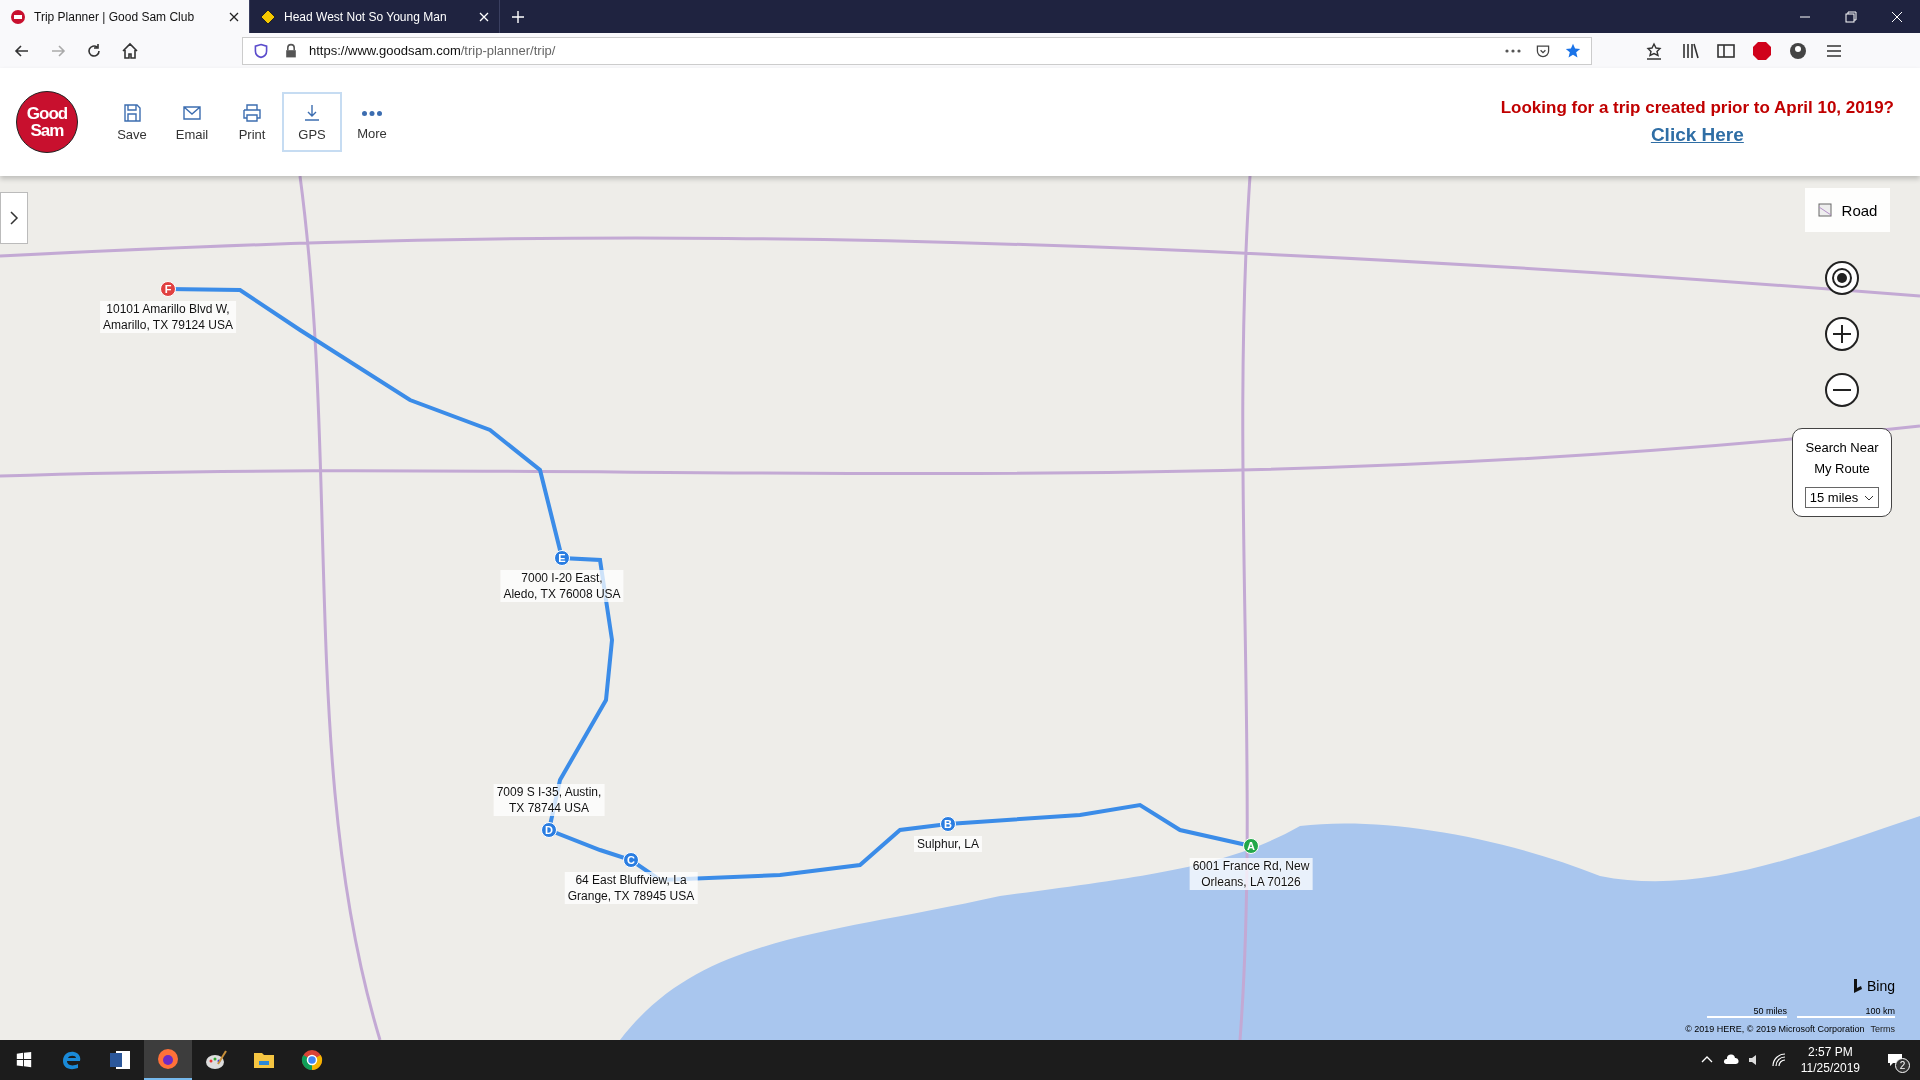 This screenshot has width=1920, height=1080. What do you see at coordinates (47, 122) in the screenshot?
I see `good-sam-logo: Good Sam` at bounding box center [47, 122].